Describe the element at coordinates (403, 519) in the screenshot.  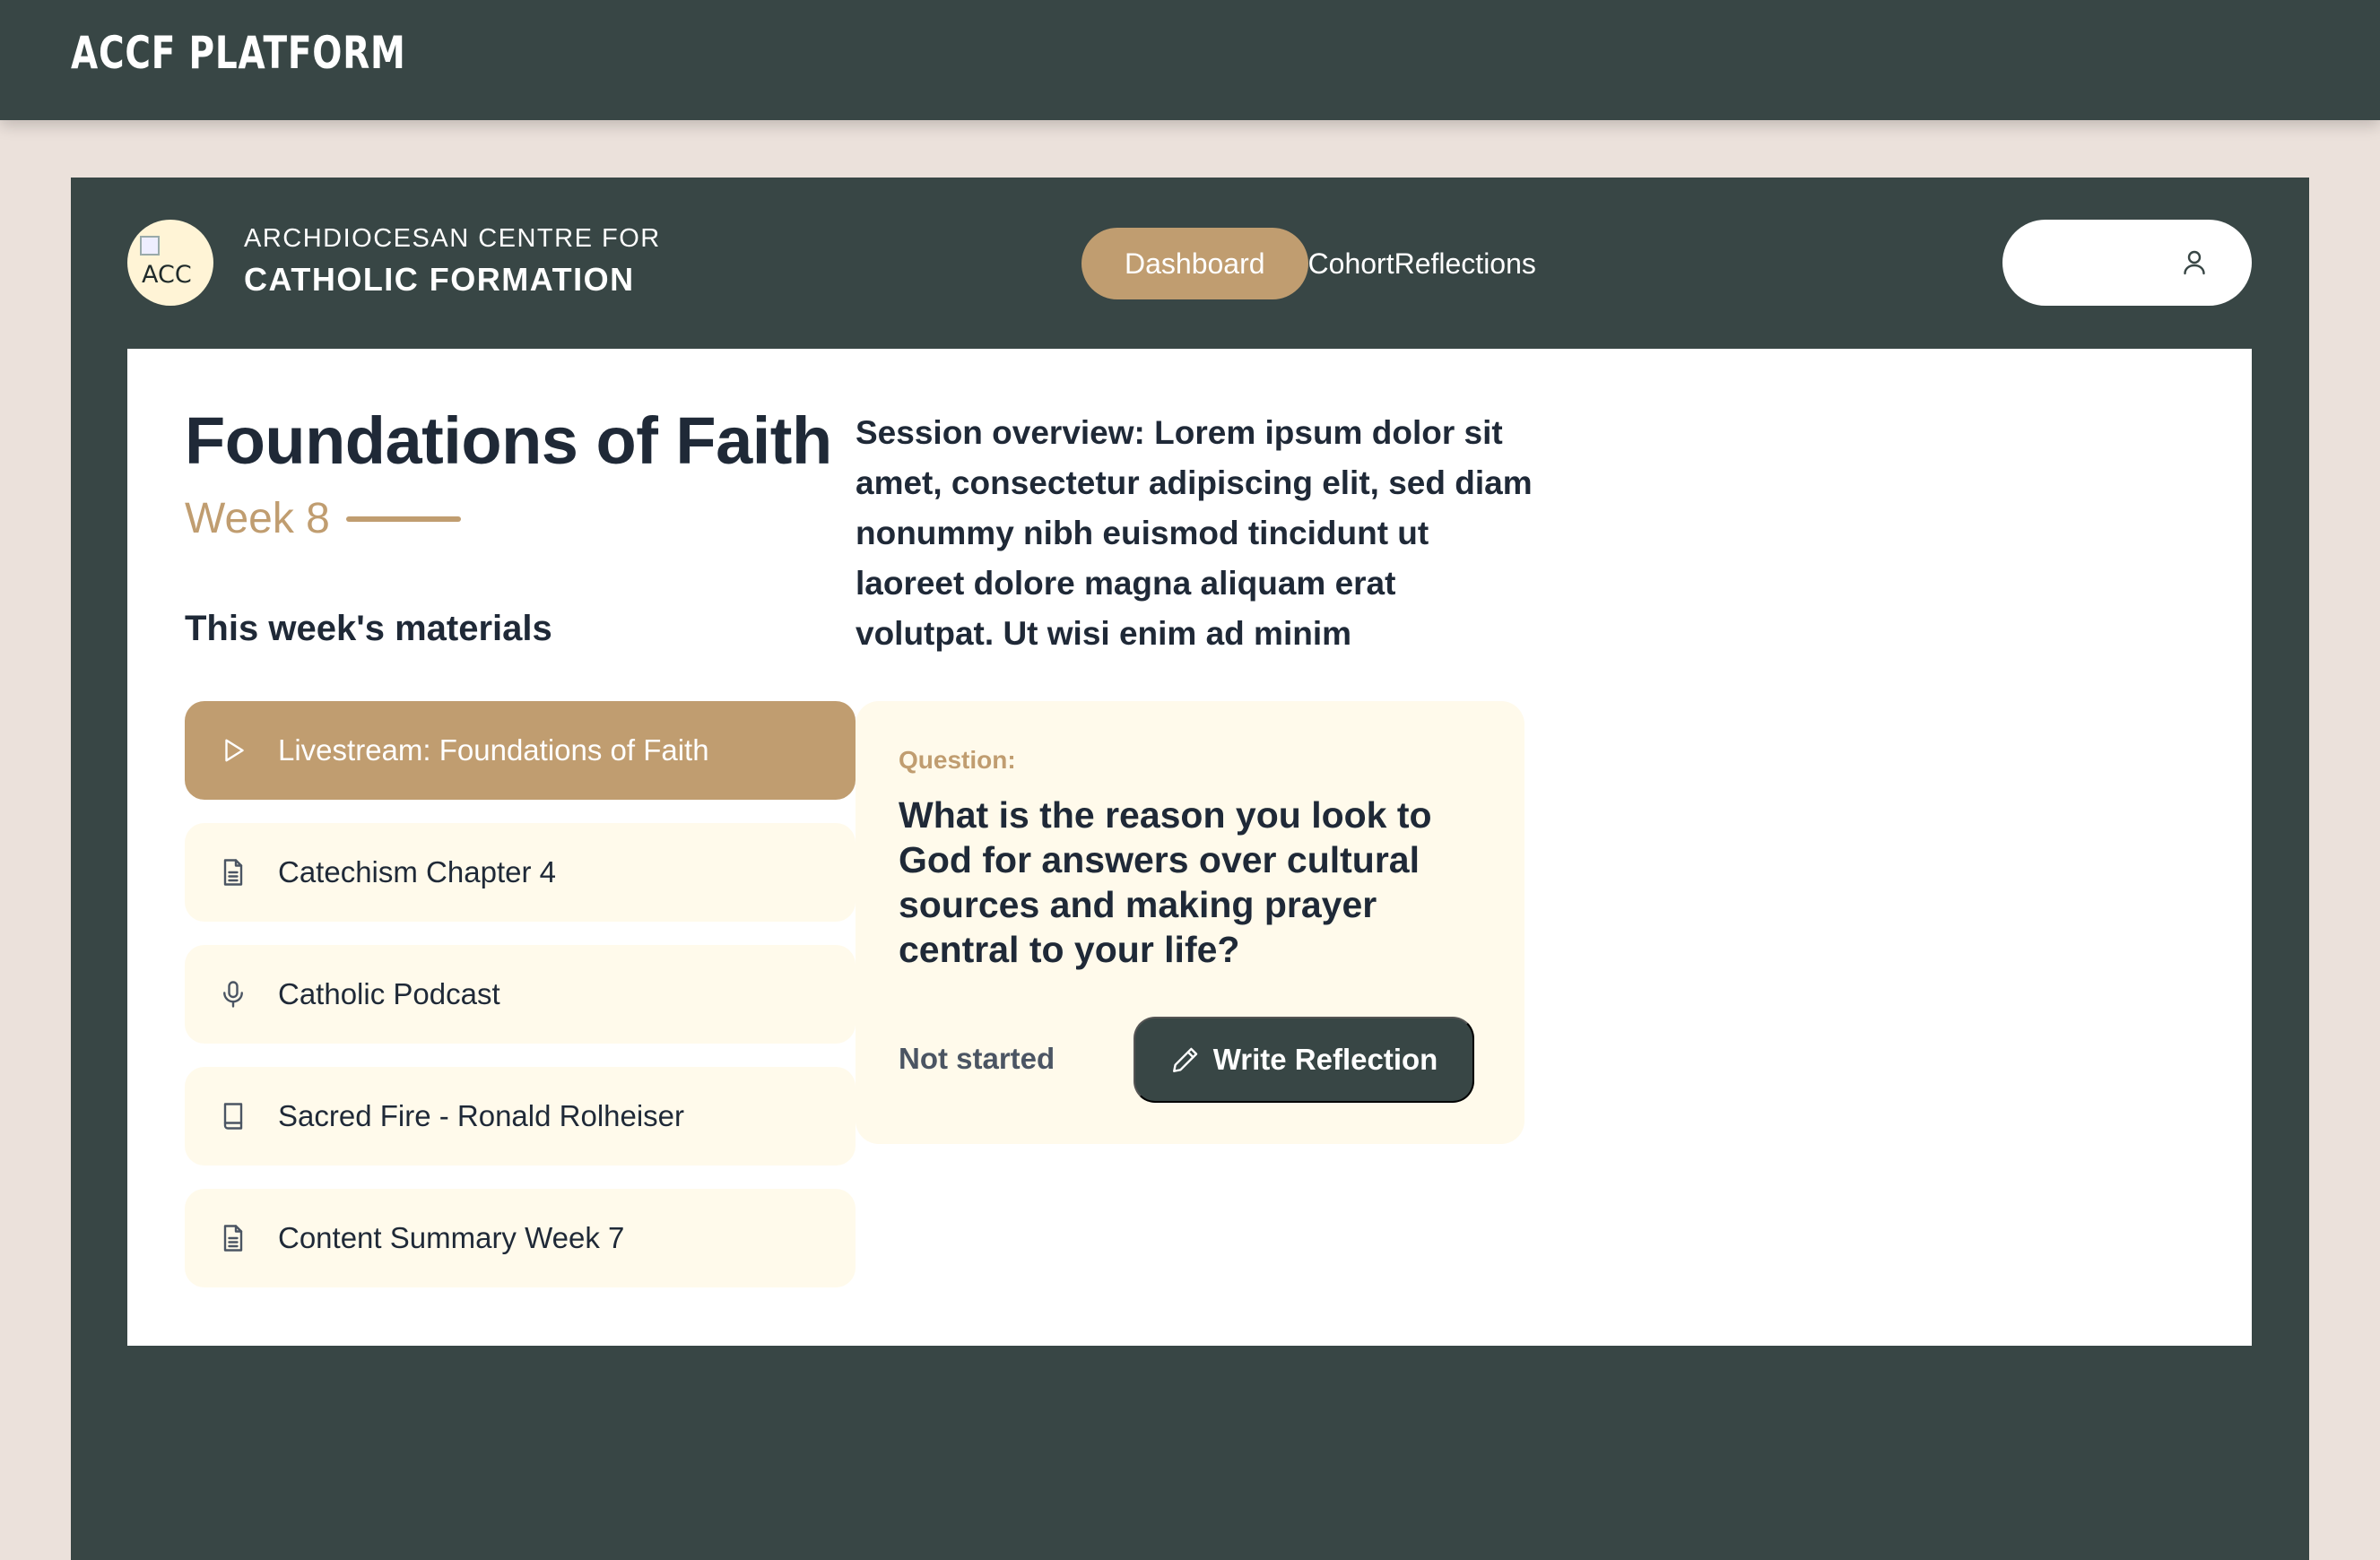
I see `week-underline` at that location.